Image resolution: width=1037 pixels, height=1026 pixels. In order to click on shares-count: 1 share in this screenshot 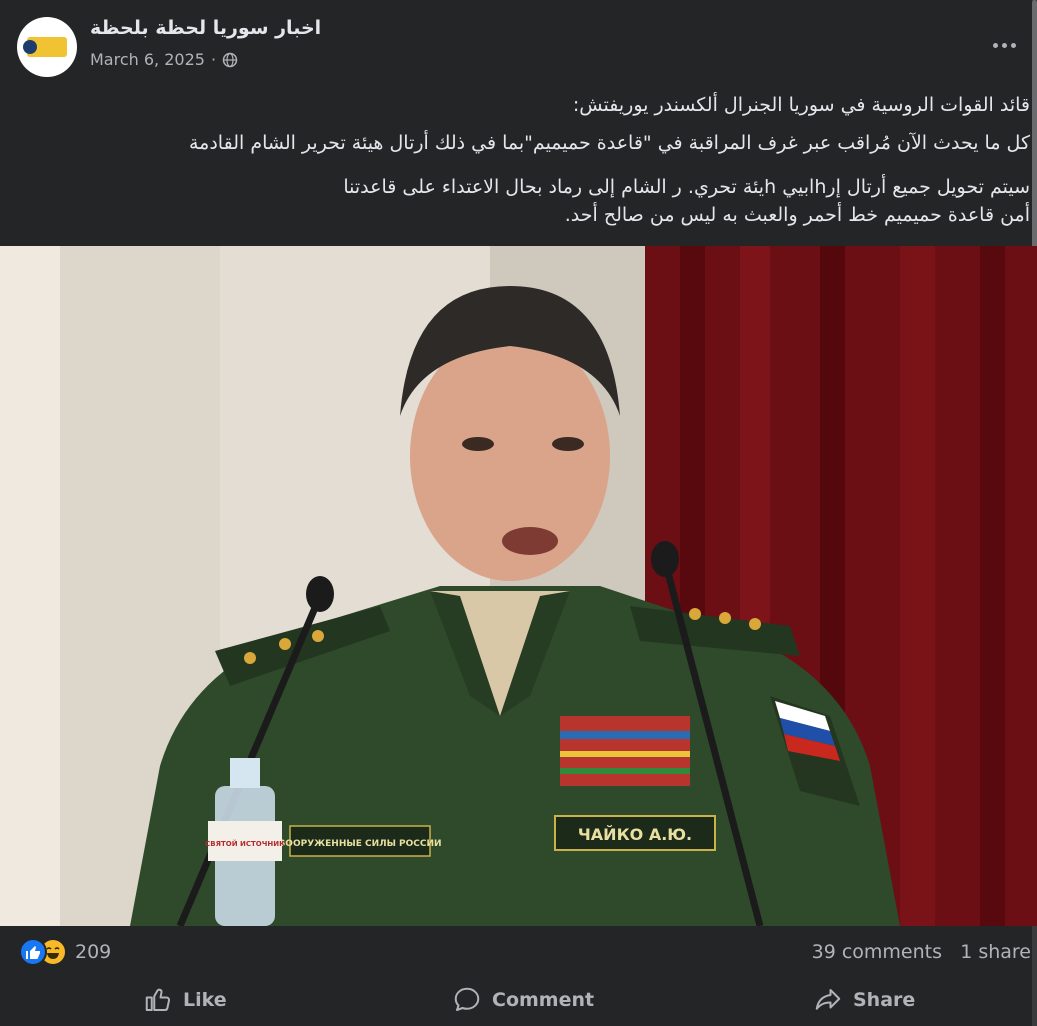, I will do `click(995, 952)`.